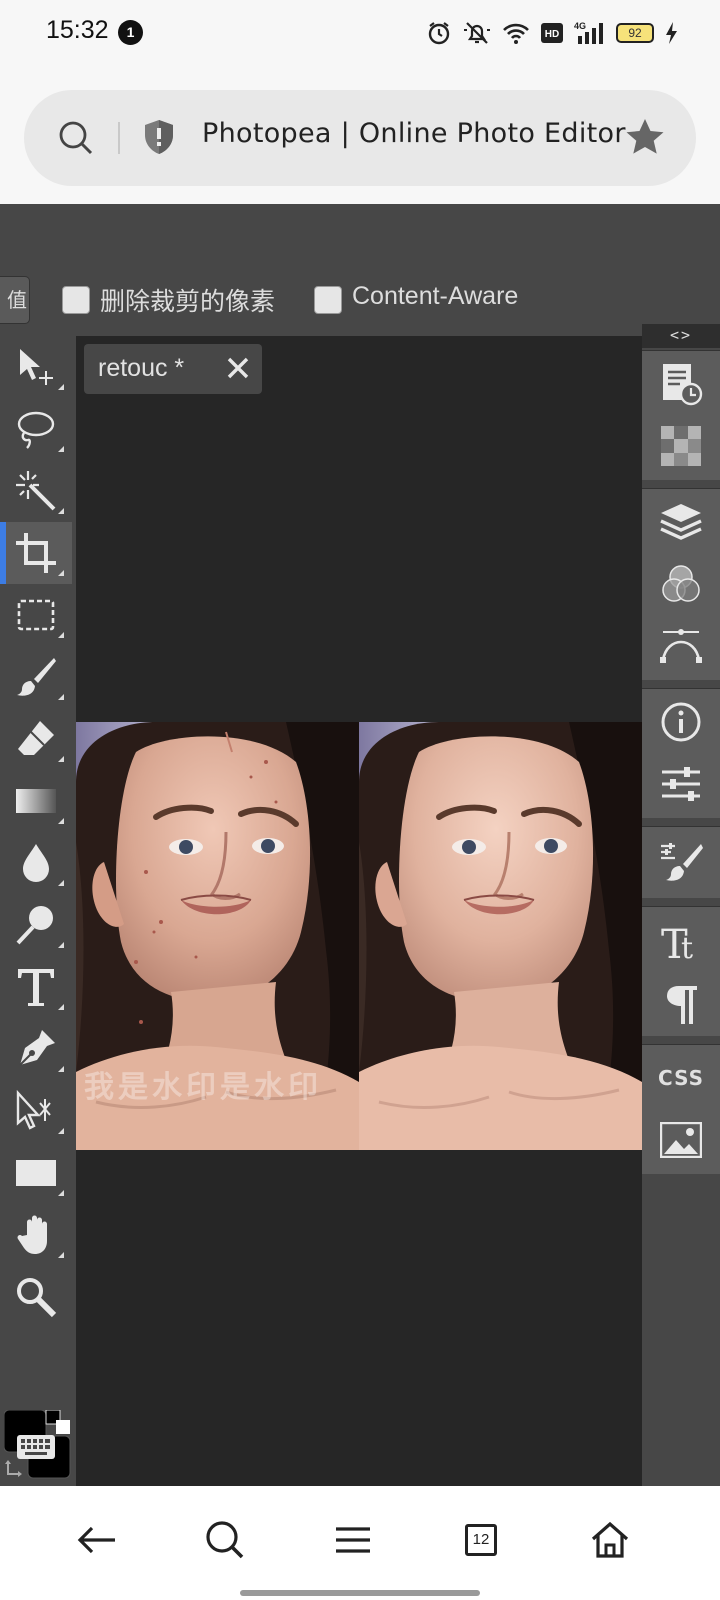 The height and width of the screenshot is (1600, 720). I want to click on svg-text: t, so click(687, 947).